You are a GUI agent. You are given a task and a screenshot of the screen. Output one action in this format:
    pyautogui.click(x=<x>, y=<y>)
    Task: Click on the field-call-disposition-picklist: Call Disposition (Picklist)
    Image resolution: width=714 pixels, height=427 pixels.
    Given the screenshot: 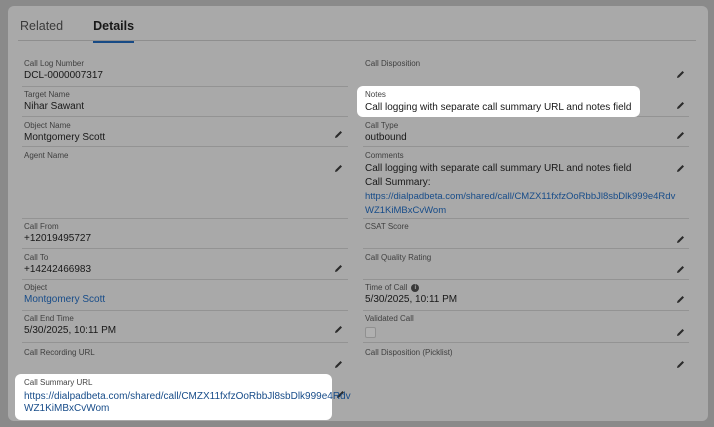 What is the action you would take?
    pyautogui.click(x=409, y=353)
    